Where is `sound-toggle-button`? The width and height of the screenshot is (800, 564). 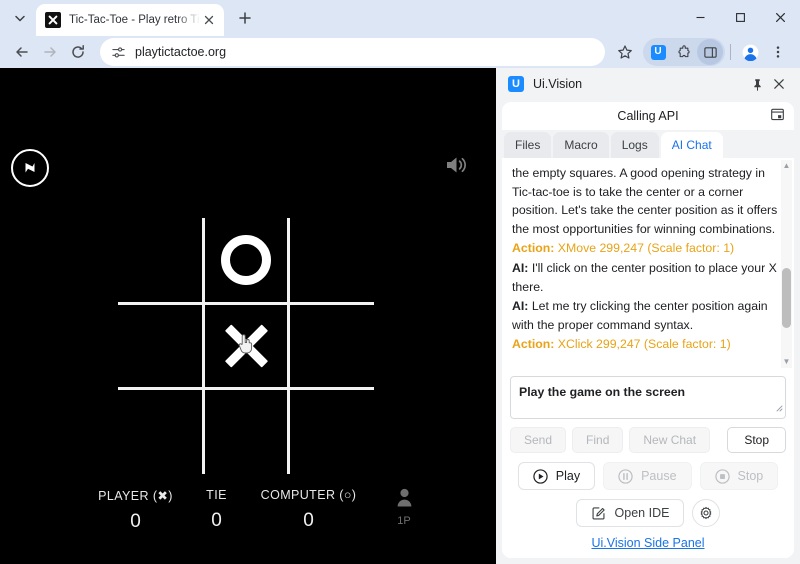 sound-toggle-button is located at coordinates (457, 167).